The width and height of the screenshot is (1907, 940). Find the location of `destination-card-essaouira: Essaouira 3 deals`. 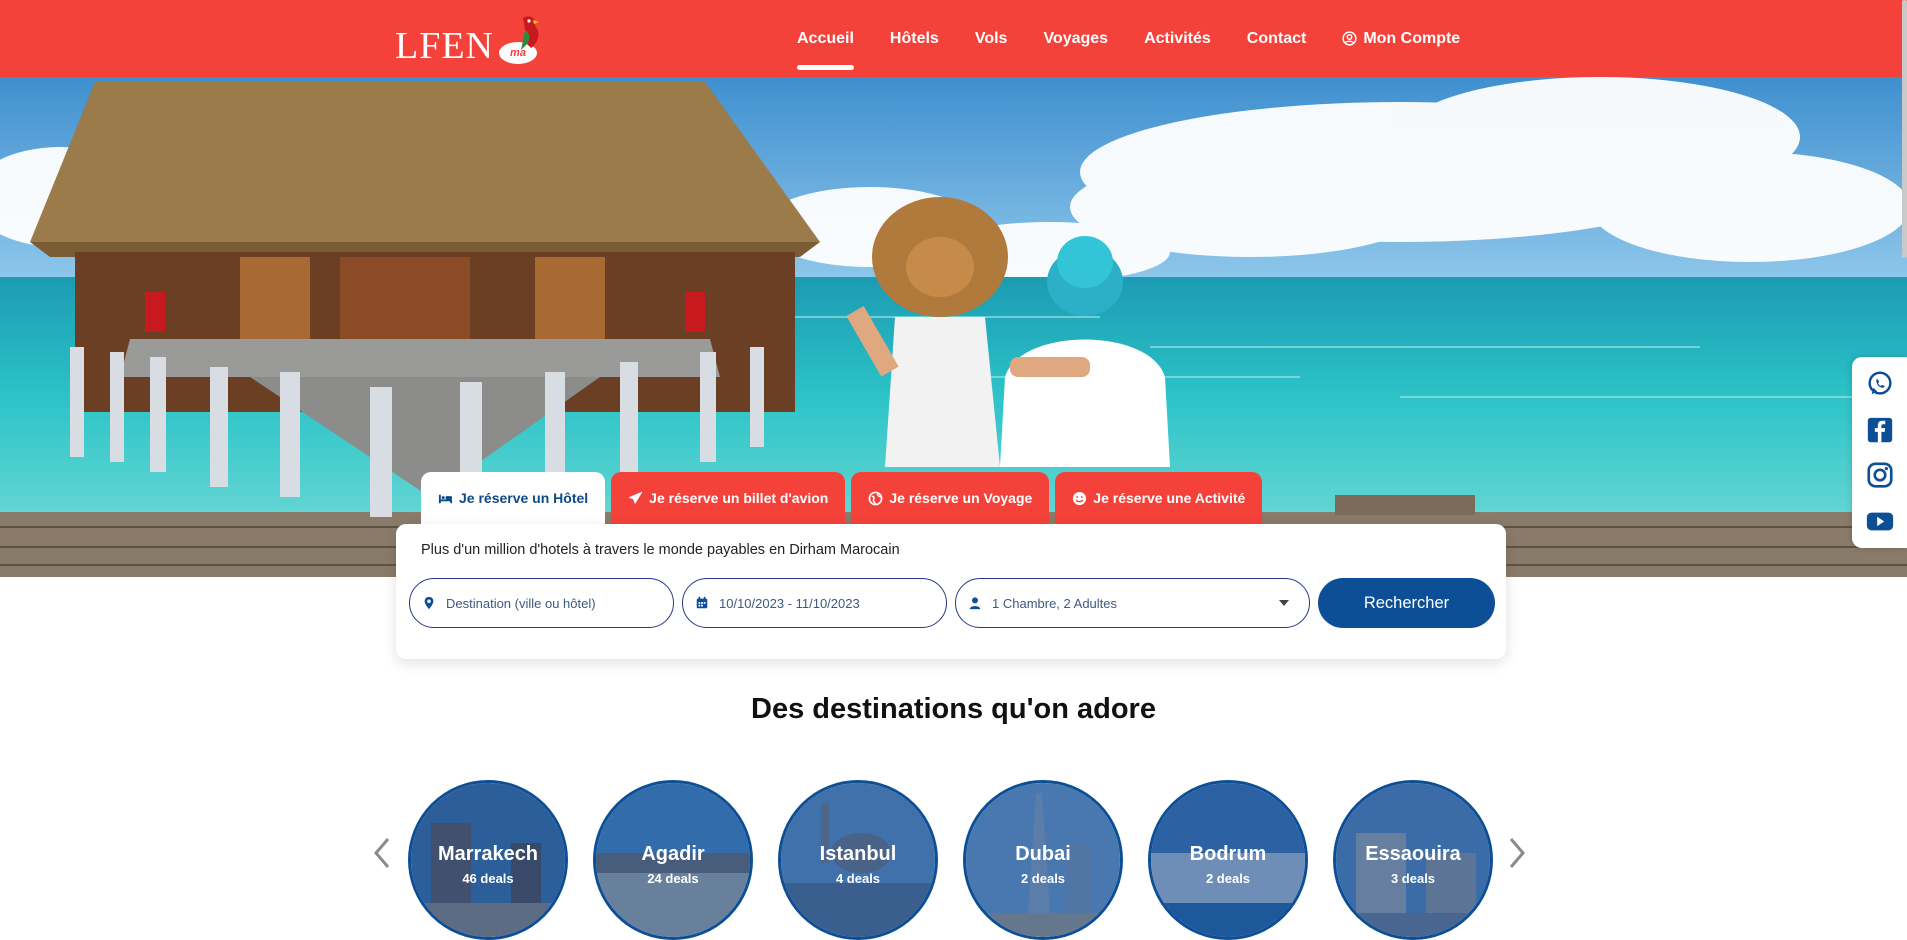

destination-card-essaouira: Essaouira 3 deals is located at coordinates (1413, 860).